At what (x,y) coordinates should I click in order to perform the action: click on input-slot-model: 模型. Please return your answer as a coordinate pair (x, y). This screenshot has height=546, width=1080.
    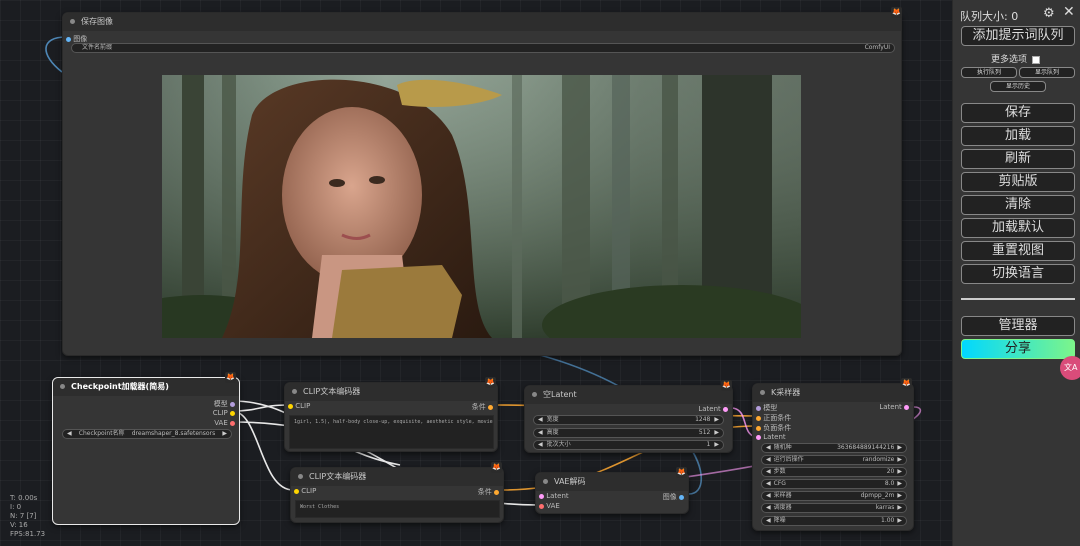
    Looking at the image, I should click on (766, 408).